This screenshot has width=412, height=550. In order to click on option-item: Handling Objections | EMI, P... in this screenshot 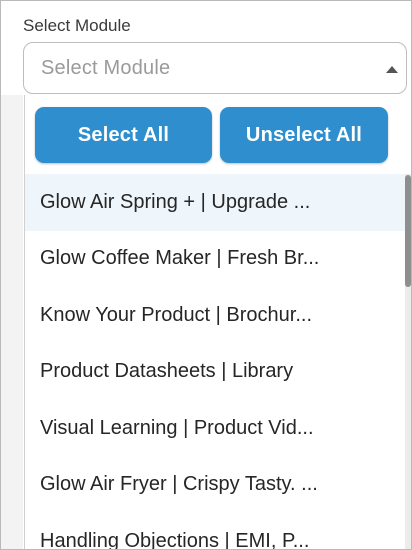, I will do `click(216, 531)`.